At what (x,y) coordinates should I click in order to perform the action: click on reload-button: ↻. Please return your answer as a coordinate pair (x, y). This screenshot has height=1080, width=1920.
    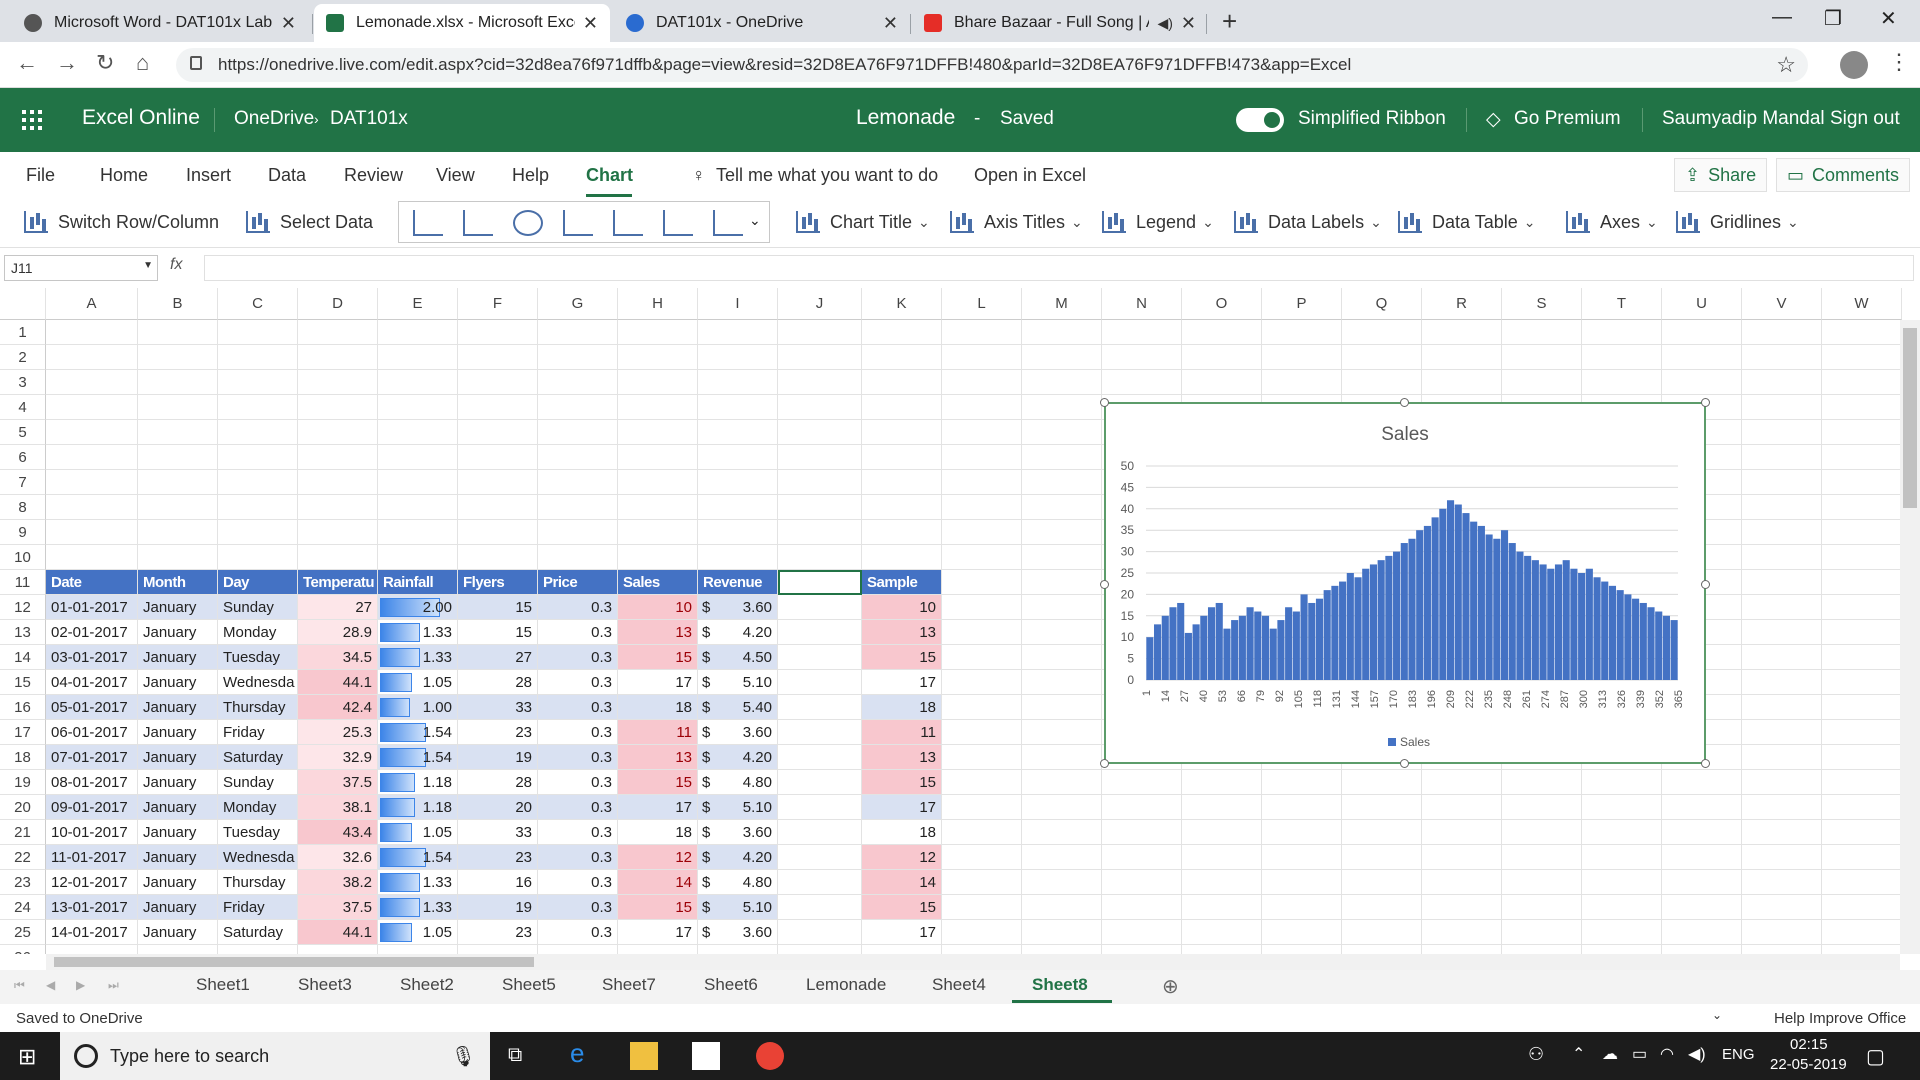
    Looking at the image, I should click on (105, 63).